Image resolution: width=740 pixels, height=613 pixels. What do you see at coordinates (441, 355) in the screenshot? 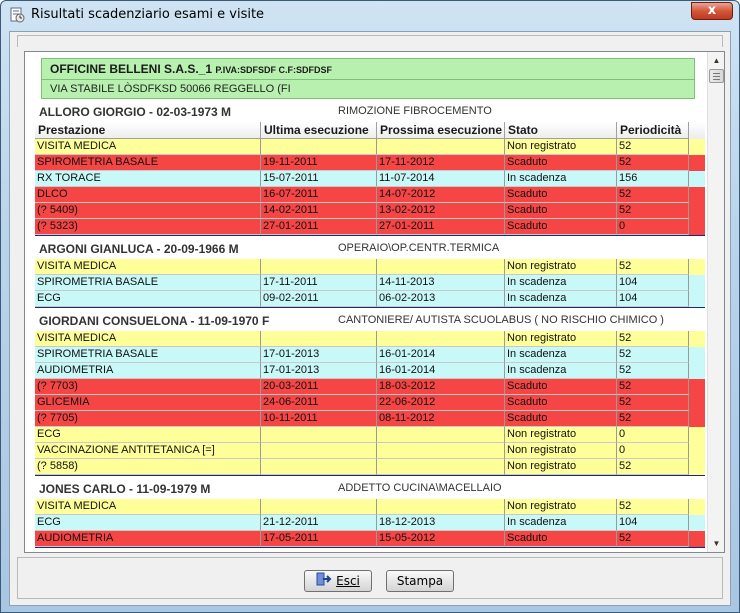
I see `table-cell: 16-01-2014` at bounding box center [441, 355].